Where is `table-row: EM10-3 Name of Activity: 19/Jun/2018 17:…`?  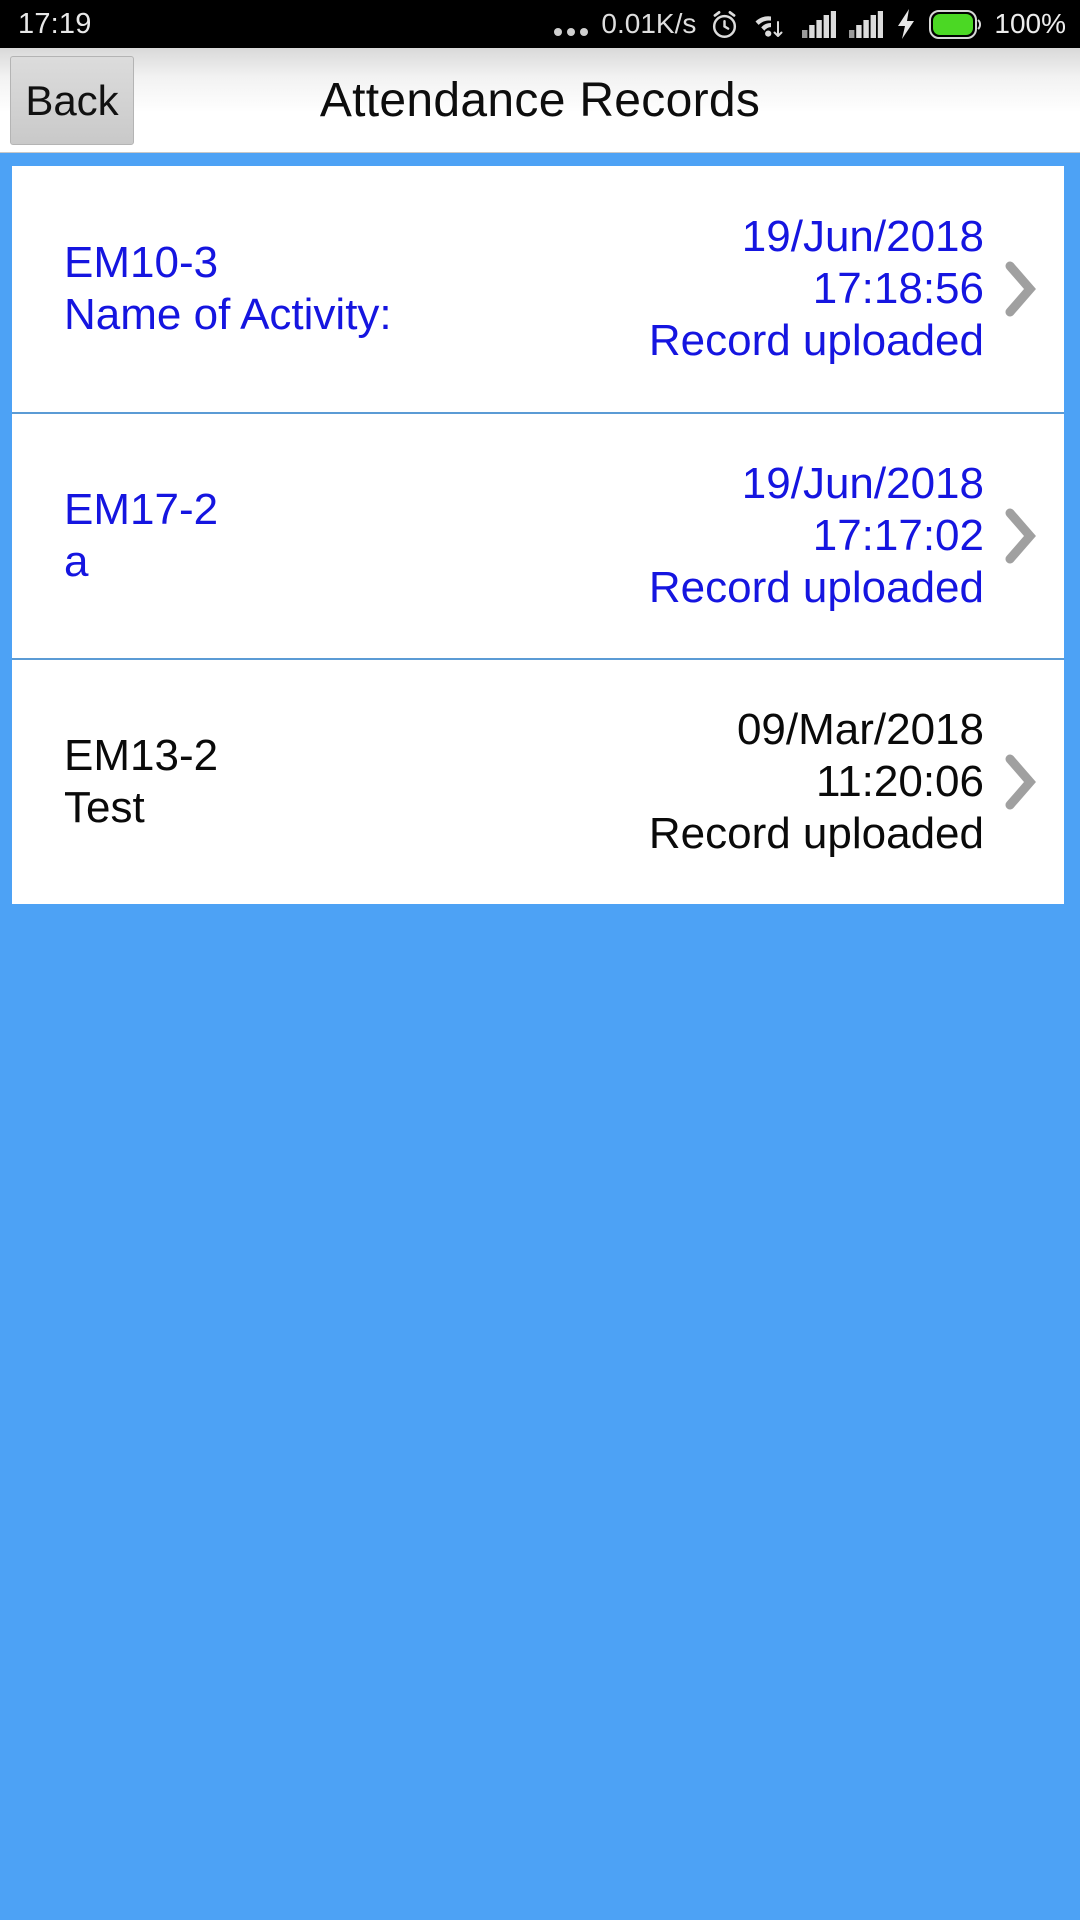
table-row: EM10-3 Name of Activity: 19/Jun/2018 17:… is located at coordinates (538, 289).